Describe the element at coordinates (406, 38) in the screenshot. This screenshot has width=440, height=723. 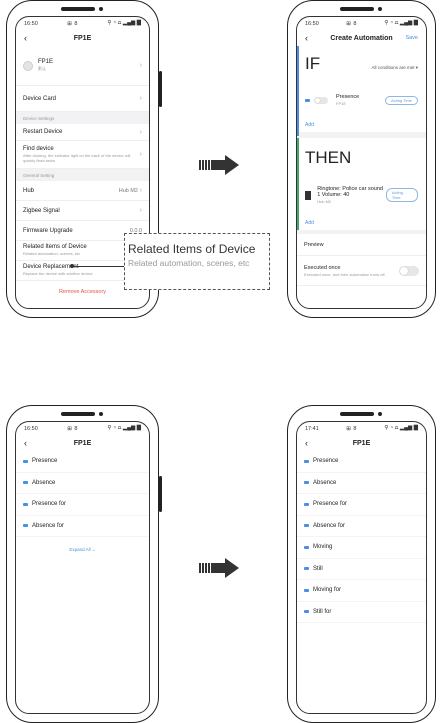
I see `save-button: Save` at that location.